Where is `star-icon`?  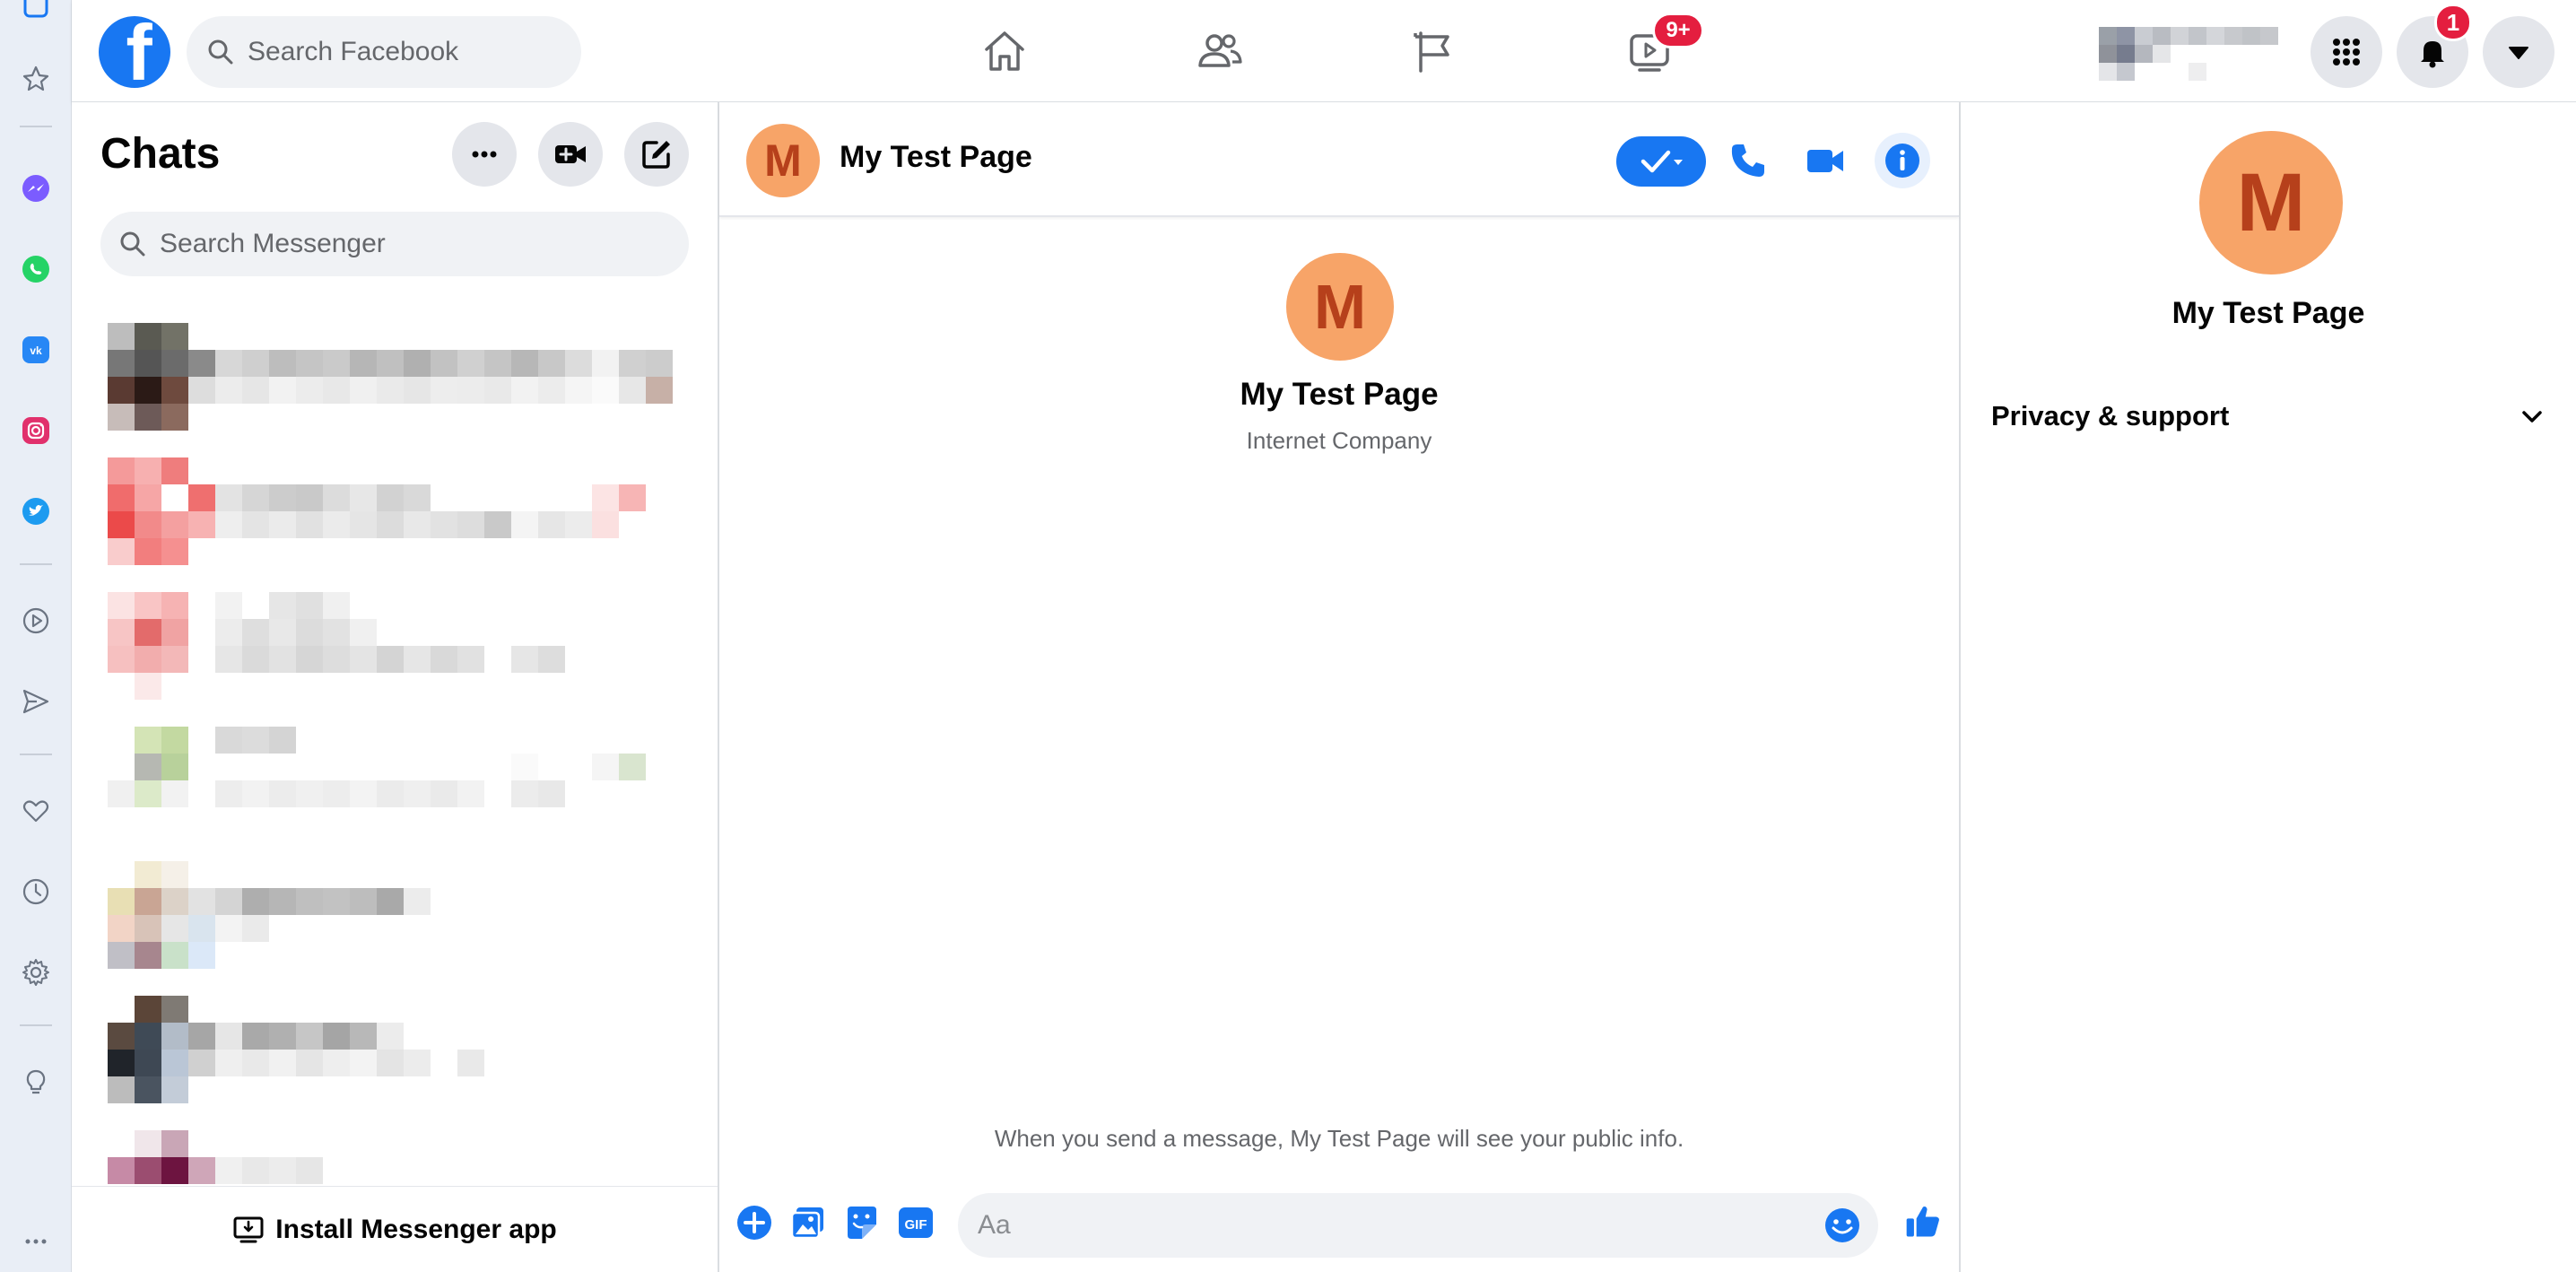
star-icon is located at coordinates (36, 79).